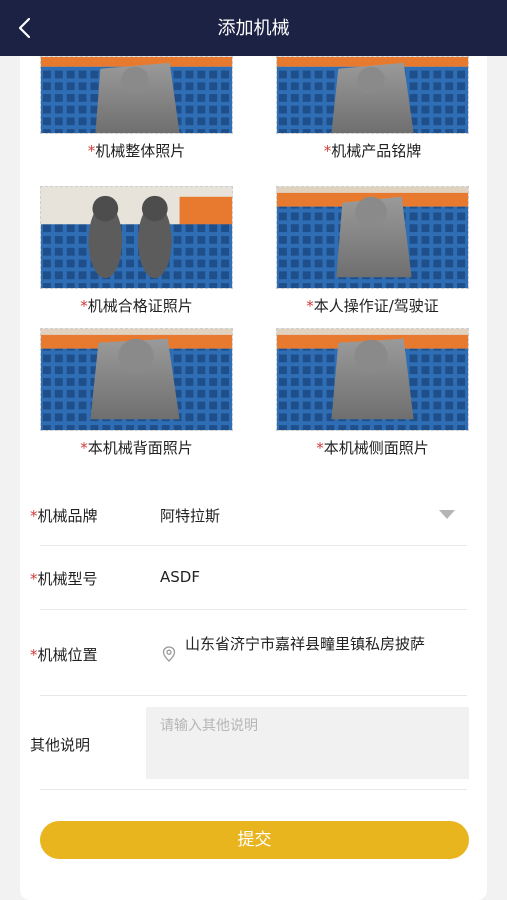  What do you see at coordinates (254, 840) in the screenshot?
I see `submit-button: 提交` at bounding box center [254, 840].